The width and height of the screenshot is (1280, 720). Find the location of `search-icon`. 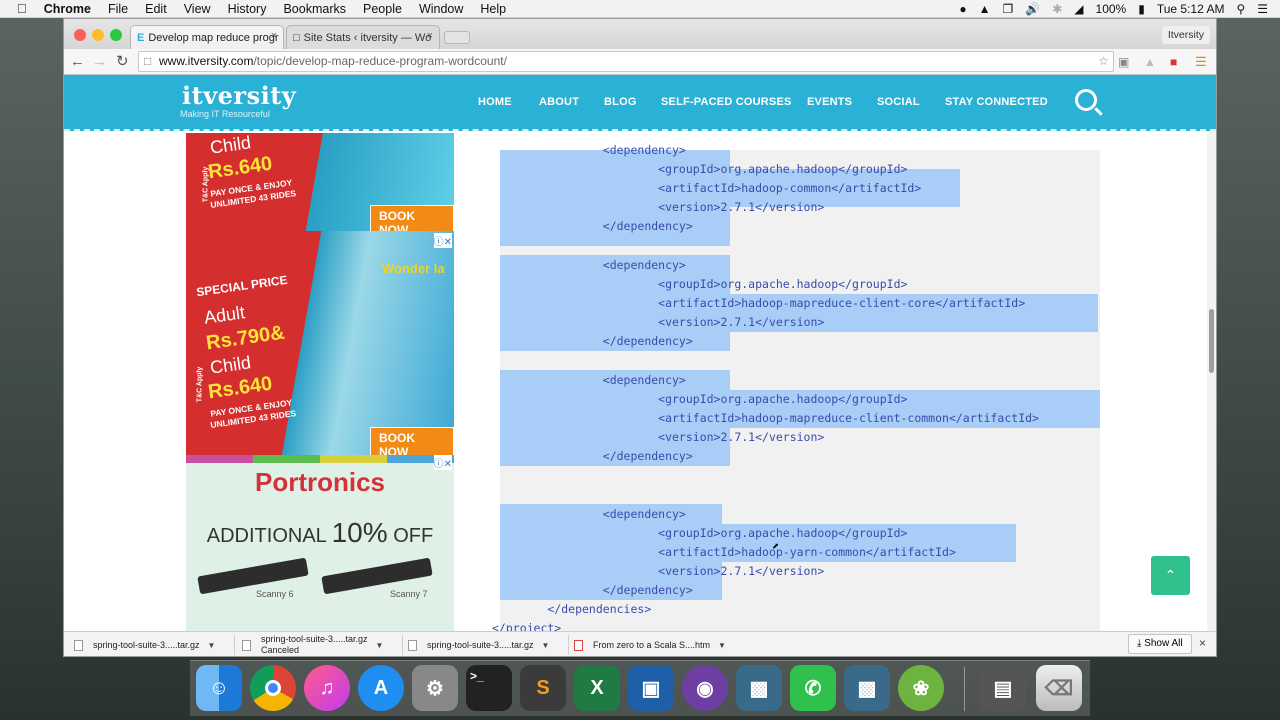

search-icon is located at coordinates (1086, 100).